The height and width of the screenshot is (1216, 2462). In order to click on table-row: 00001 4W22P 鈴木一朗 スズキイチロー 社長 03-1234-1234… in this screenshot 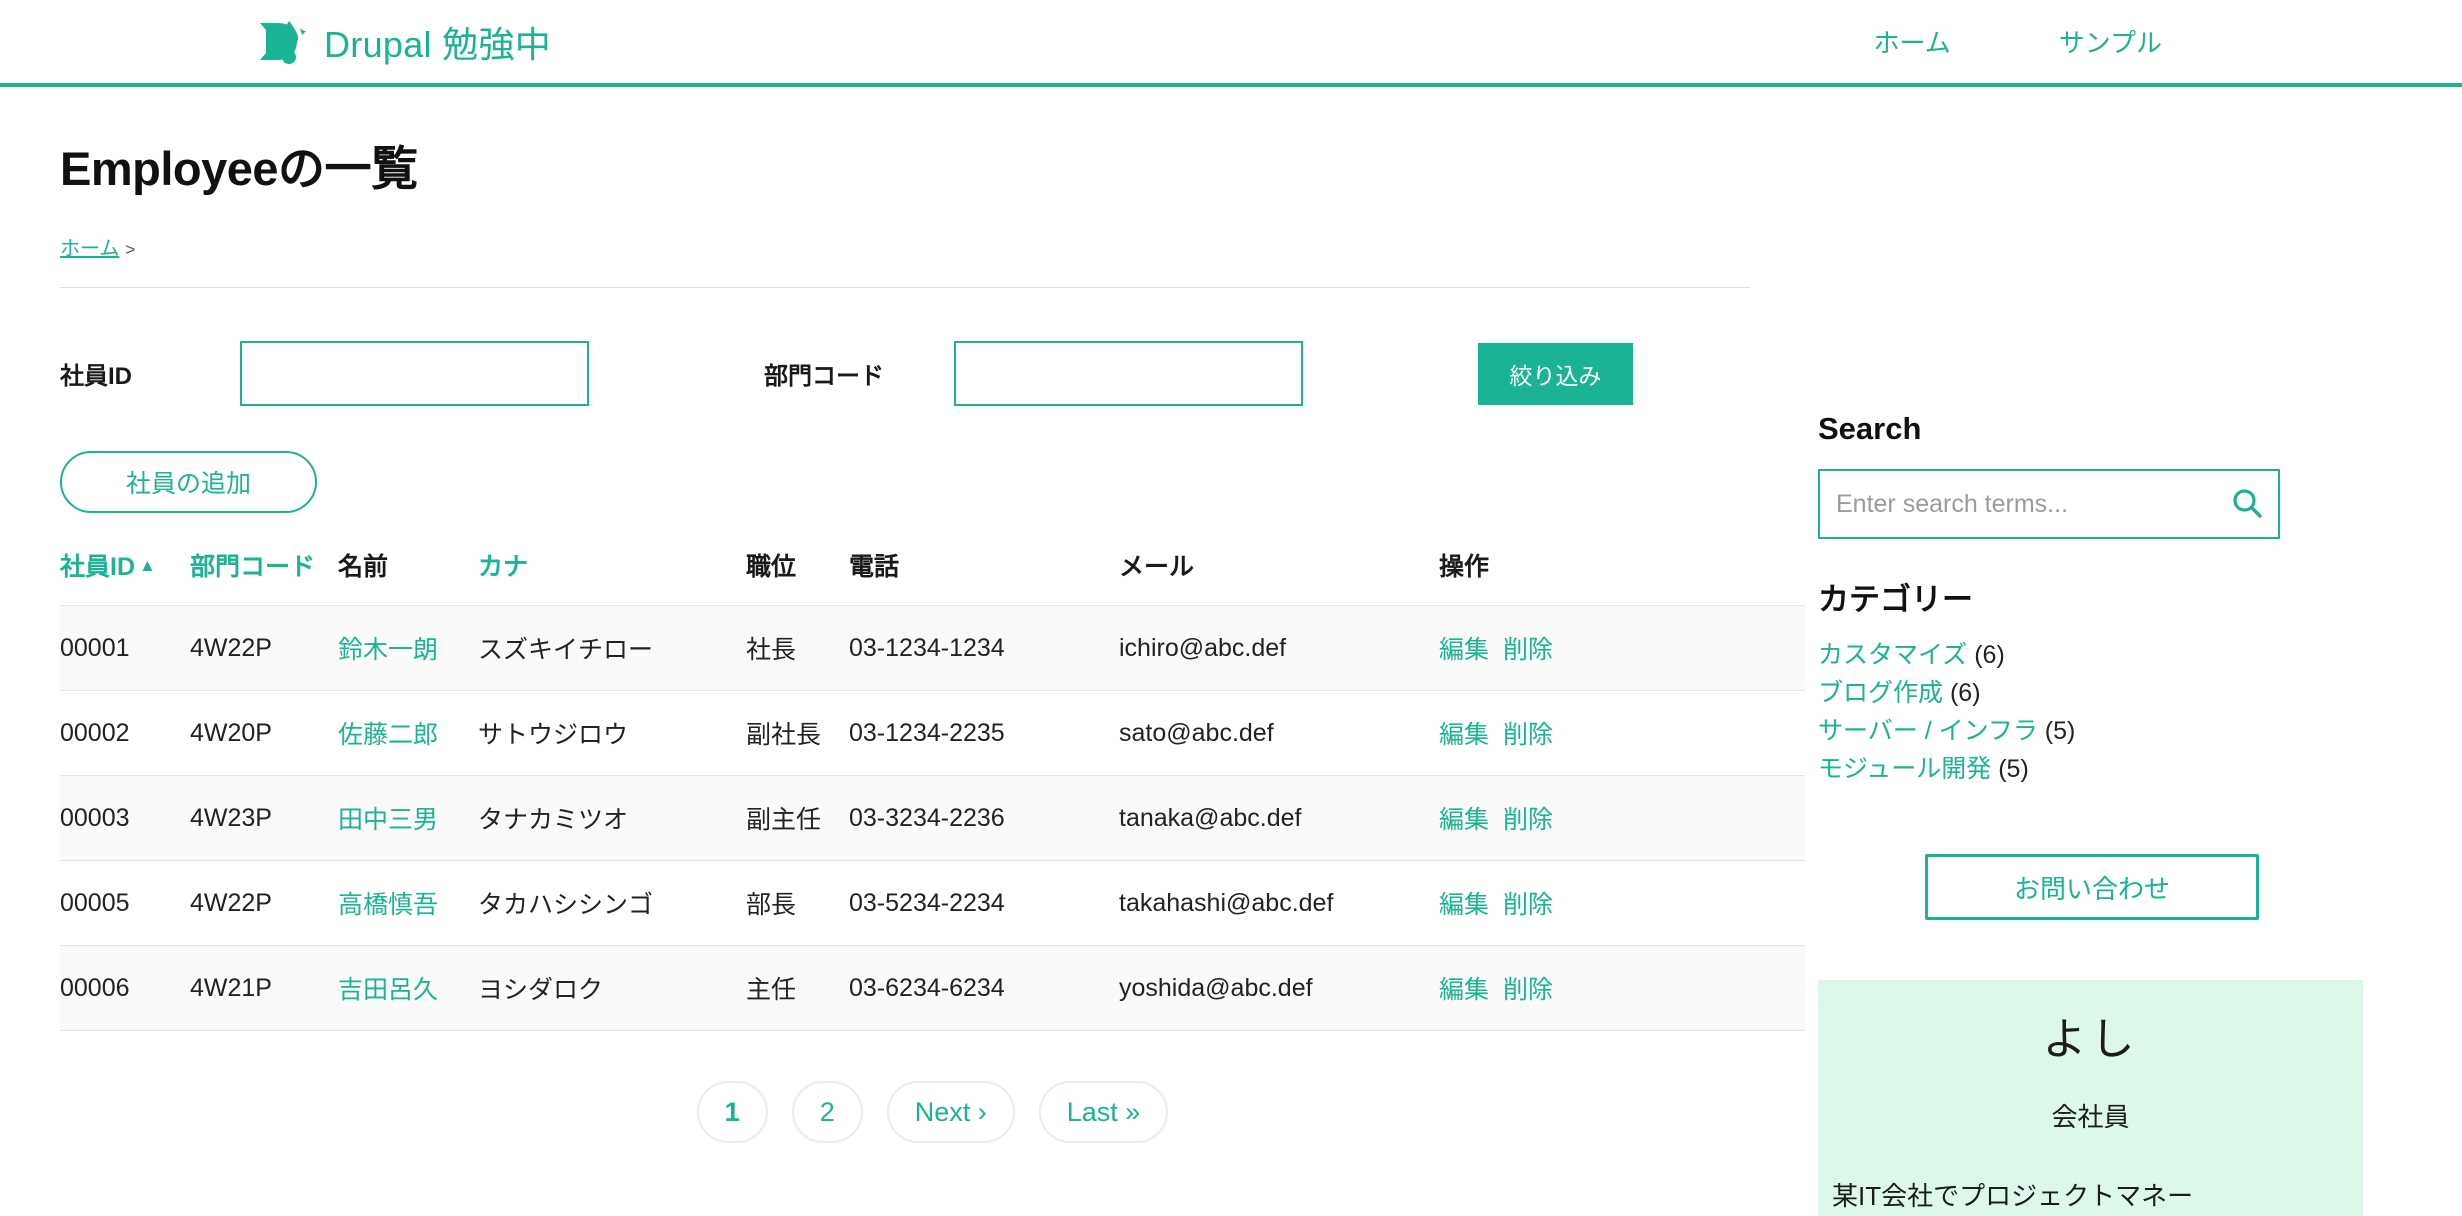, I will do `click(932, 648)`.